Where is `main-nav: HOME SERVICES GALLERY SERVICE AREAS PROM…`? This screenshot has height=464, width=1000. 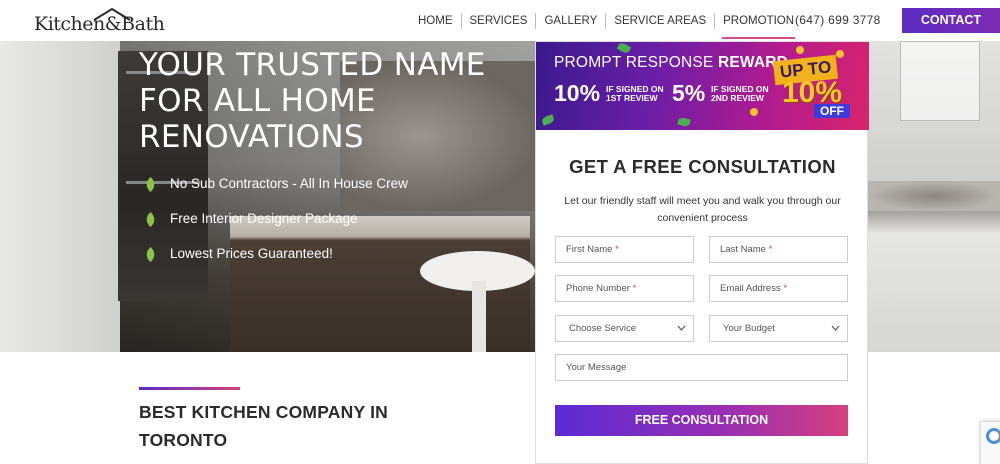
main-nav: HOME SERVICES GALLERY SERVICE AREAS PROM… is located at coordinates (606, 20).